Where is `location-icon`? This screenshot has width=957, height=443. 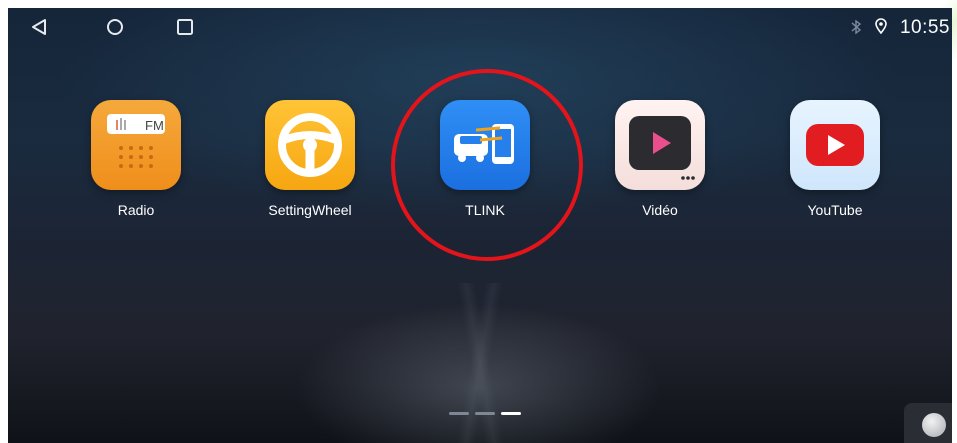
location-icon is located at coordinates (881, 28).